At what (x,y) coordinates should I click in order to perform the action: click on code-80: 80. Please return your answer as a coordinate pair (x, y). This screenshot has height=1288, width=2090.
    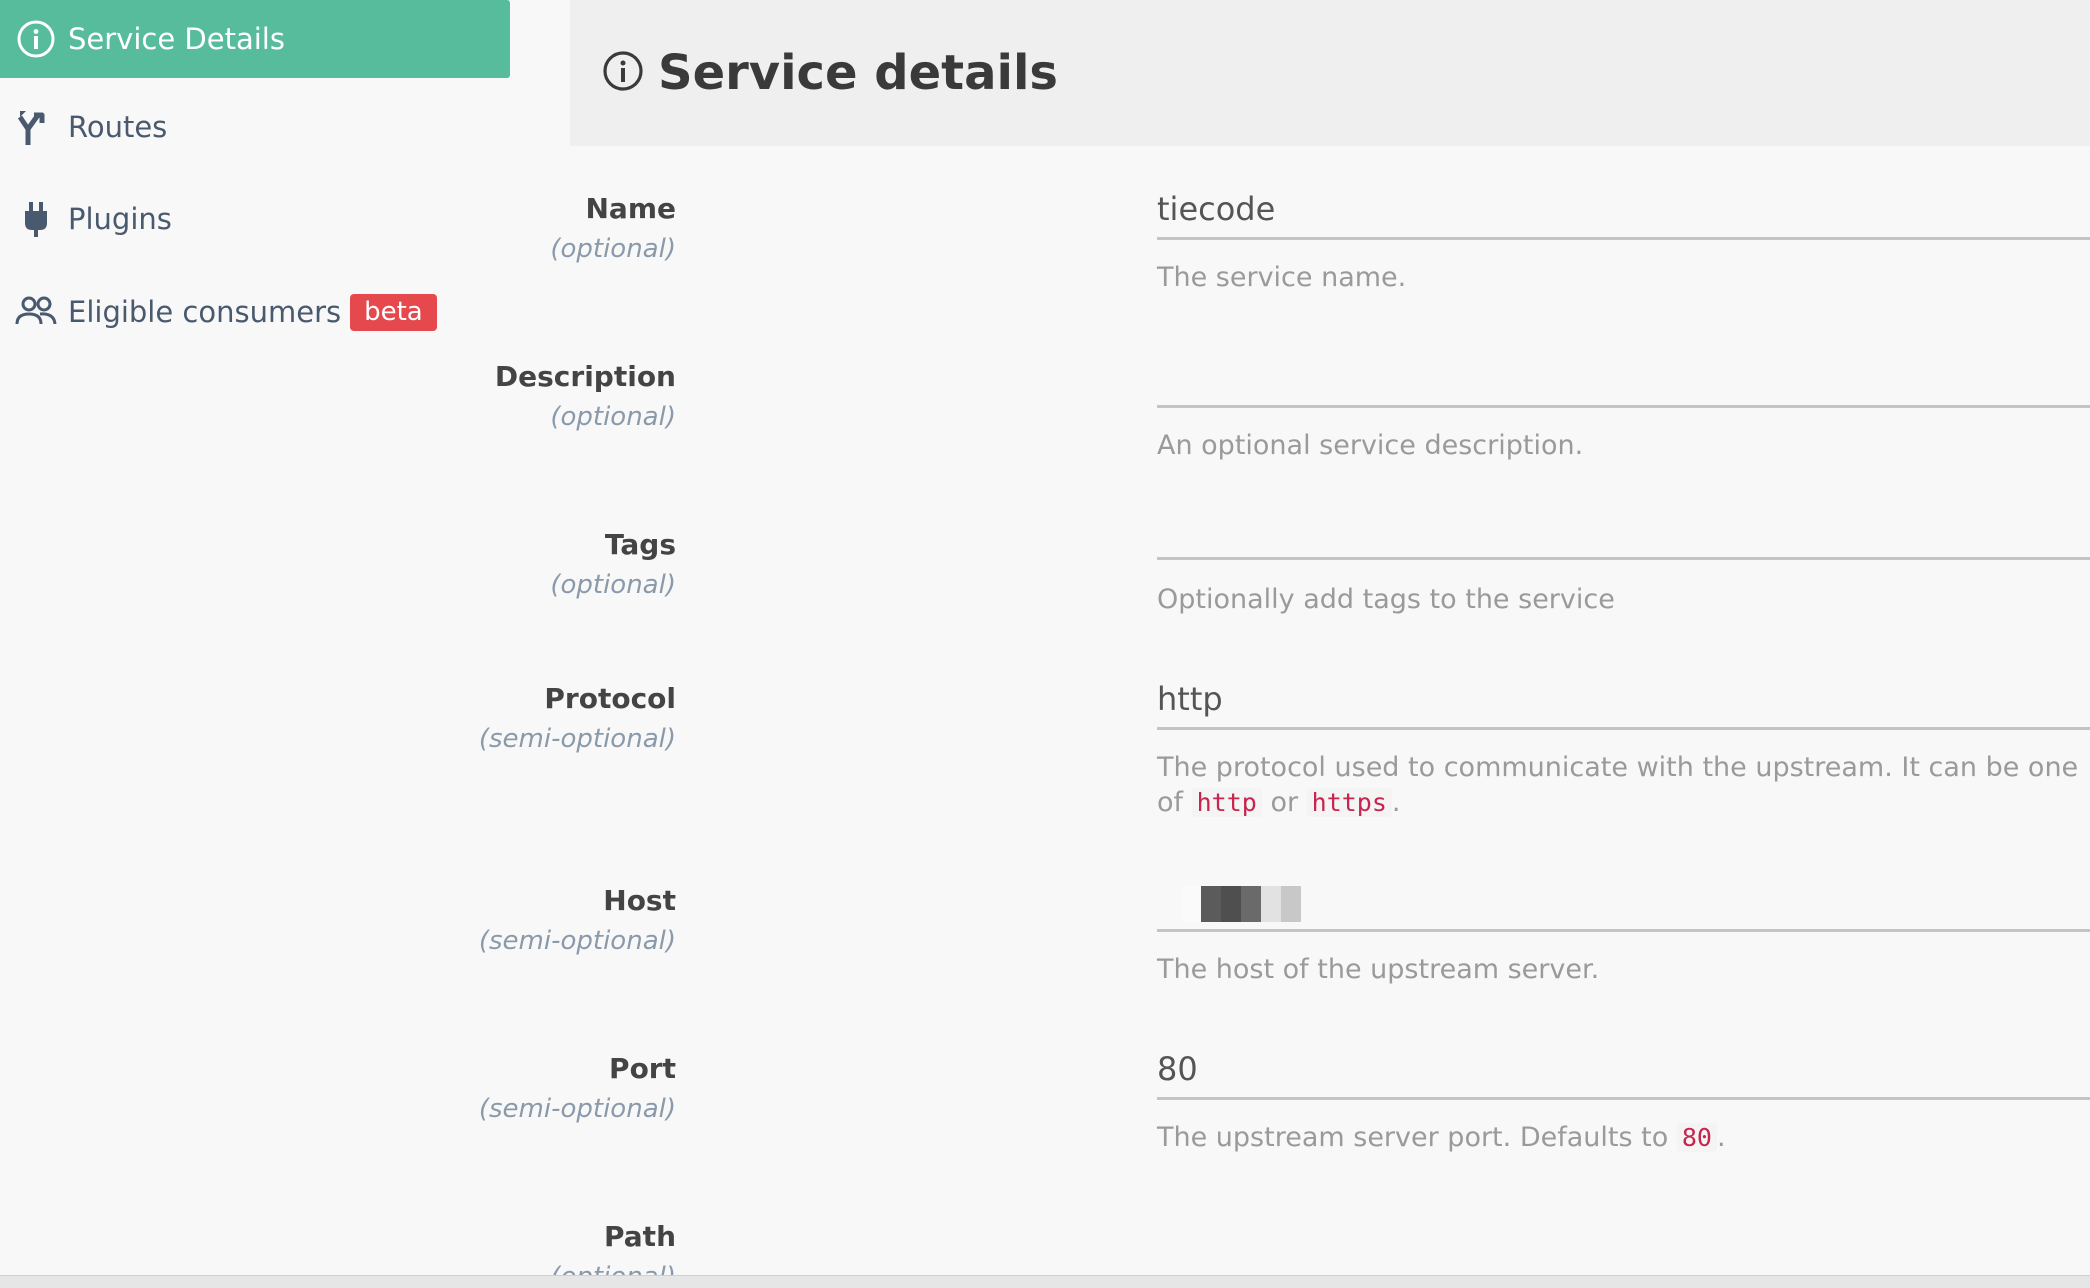
    Looking at the image, I should click on (1696, 1137).